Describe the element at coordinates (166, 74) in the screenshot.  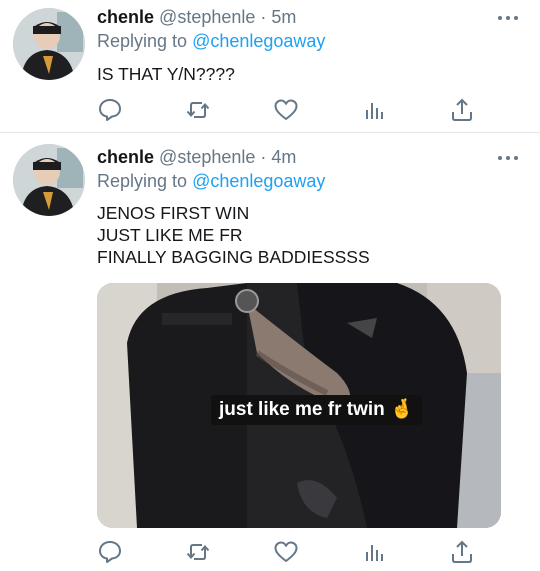
I see `tweet-text: IS THAT Y/N????` at that location.